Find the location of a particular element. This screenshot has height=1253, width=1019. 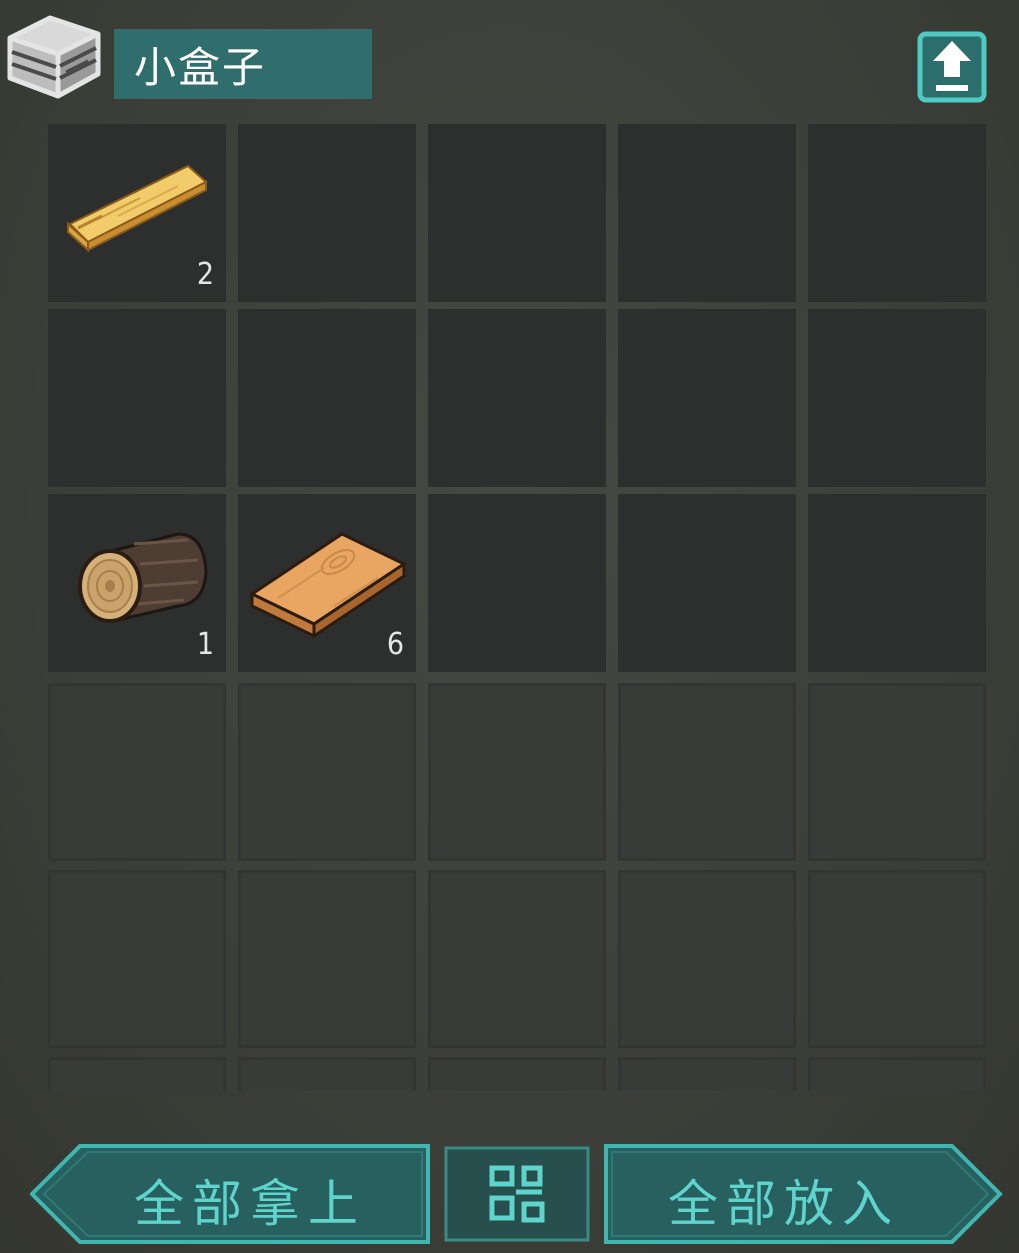

grid-sort-icon is located at coordinates (517, 1194).